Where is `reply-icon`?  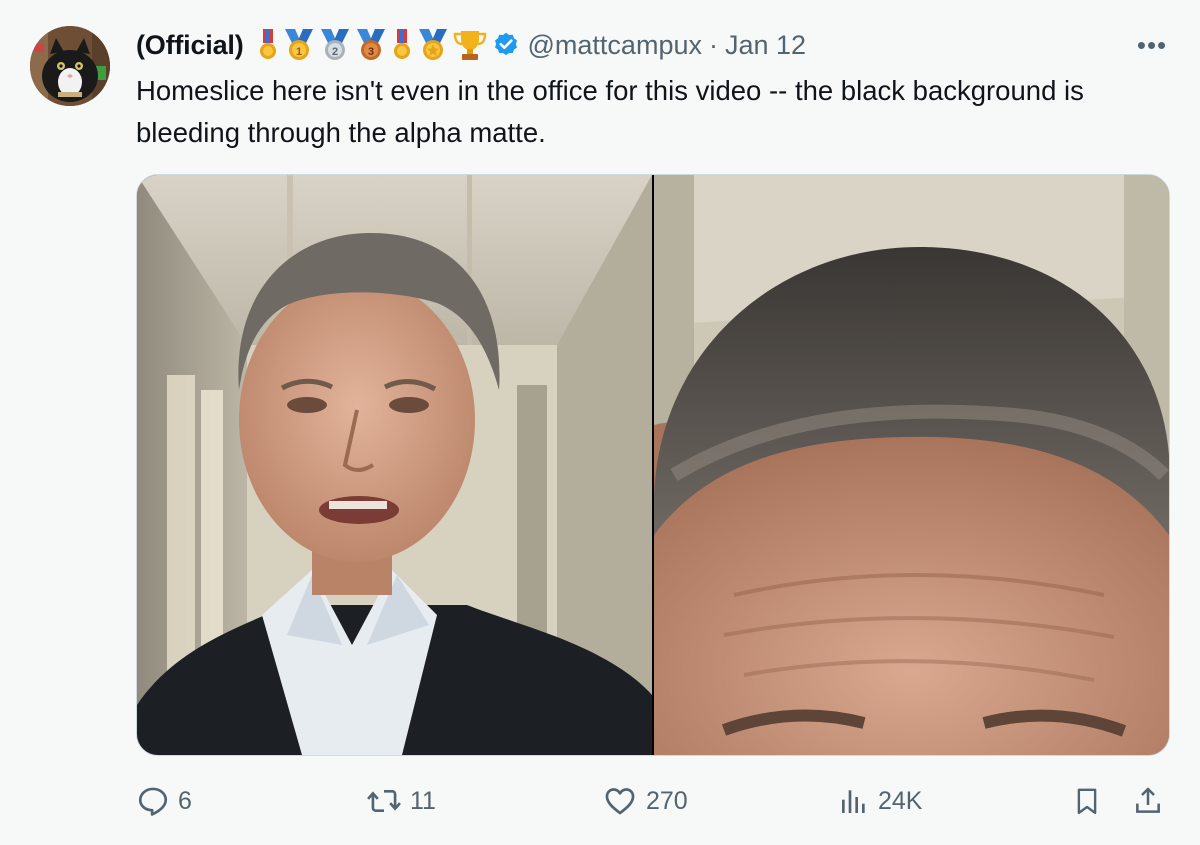
reply-icon is located at coordinates (153, 801).